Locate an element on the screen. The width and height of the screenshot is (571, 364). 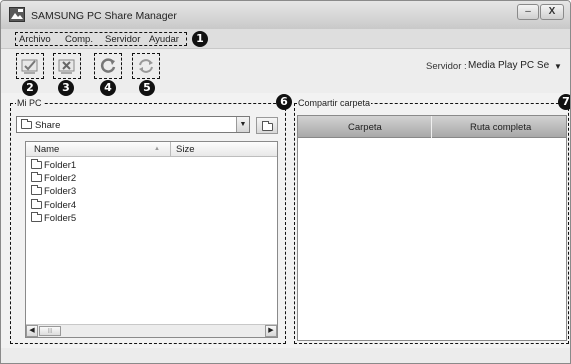
up-folder-button is located at coordinates (267, 125).